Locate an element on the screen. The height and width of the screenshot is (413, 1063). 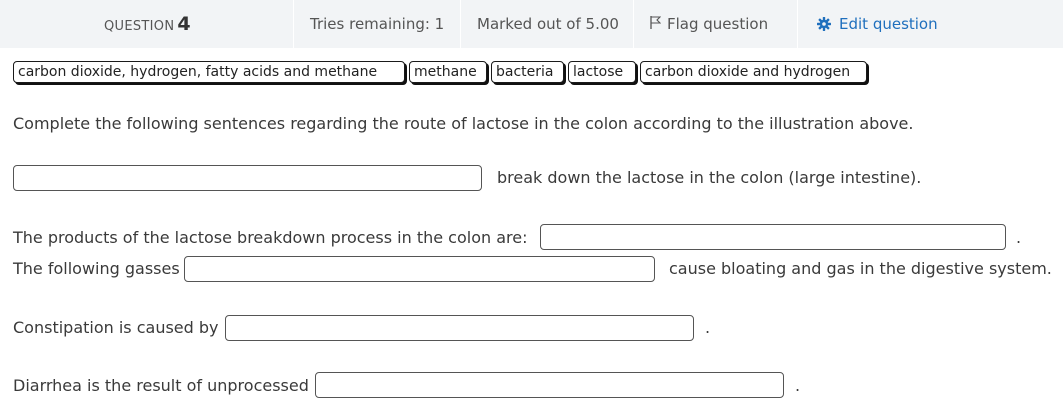
edit-question-label: Edit question is located at coordinates (888, 24).